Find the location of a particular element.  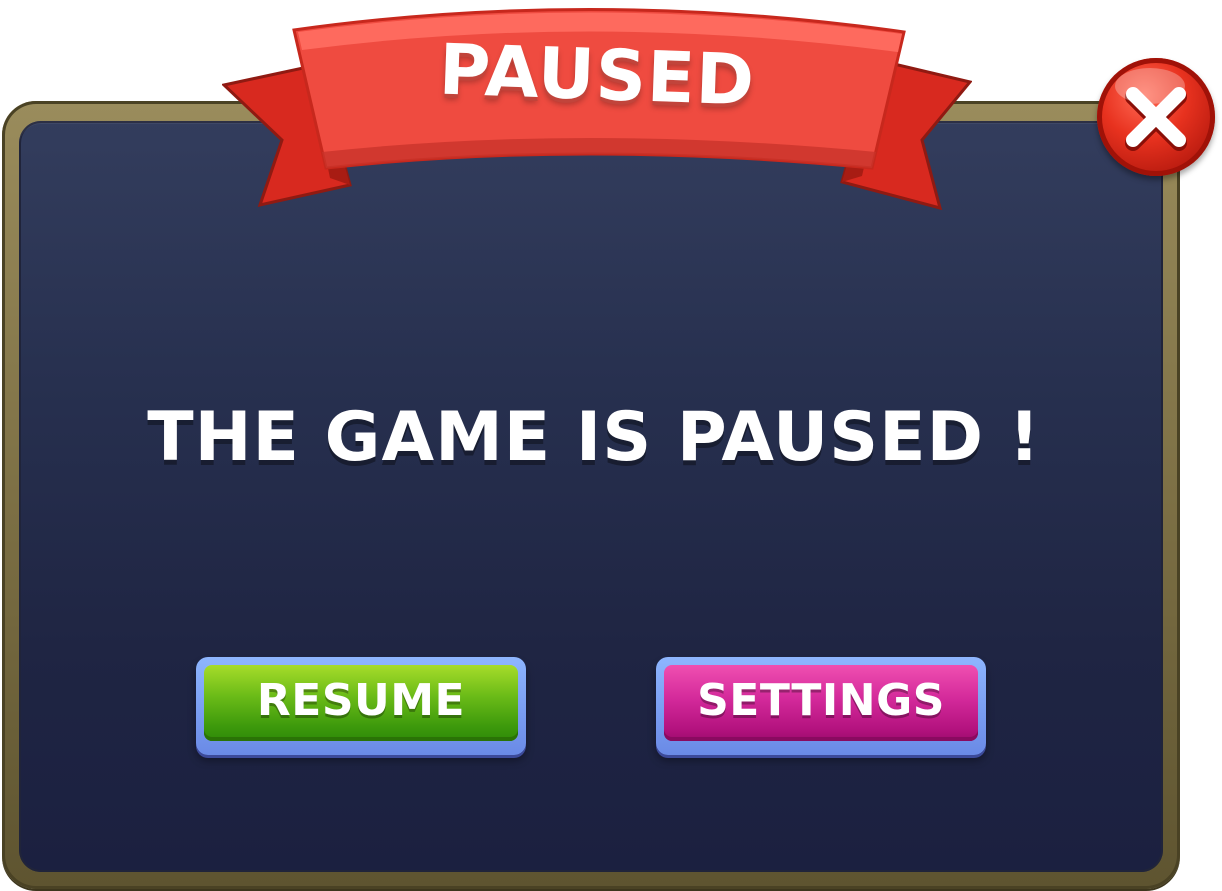

settings-button: SETTINGS is located at coordinates (821, 706).